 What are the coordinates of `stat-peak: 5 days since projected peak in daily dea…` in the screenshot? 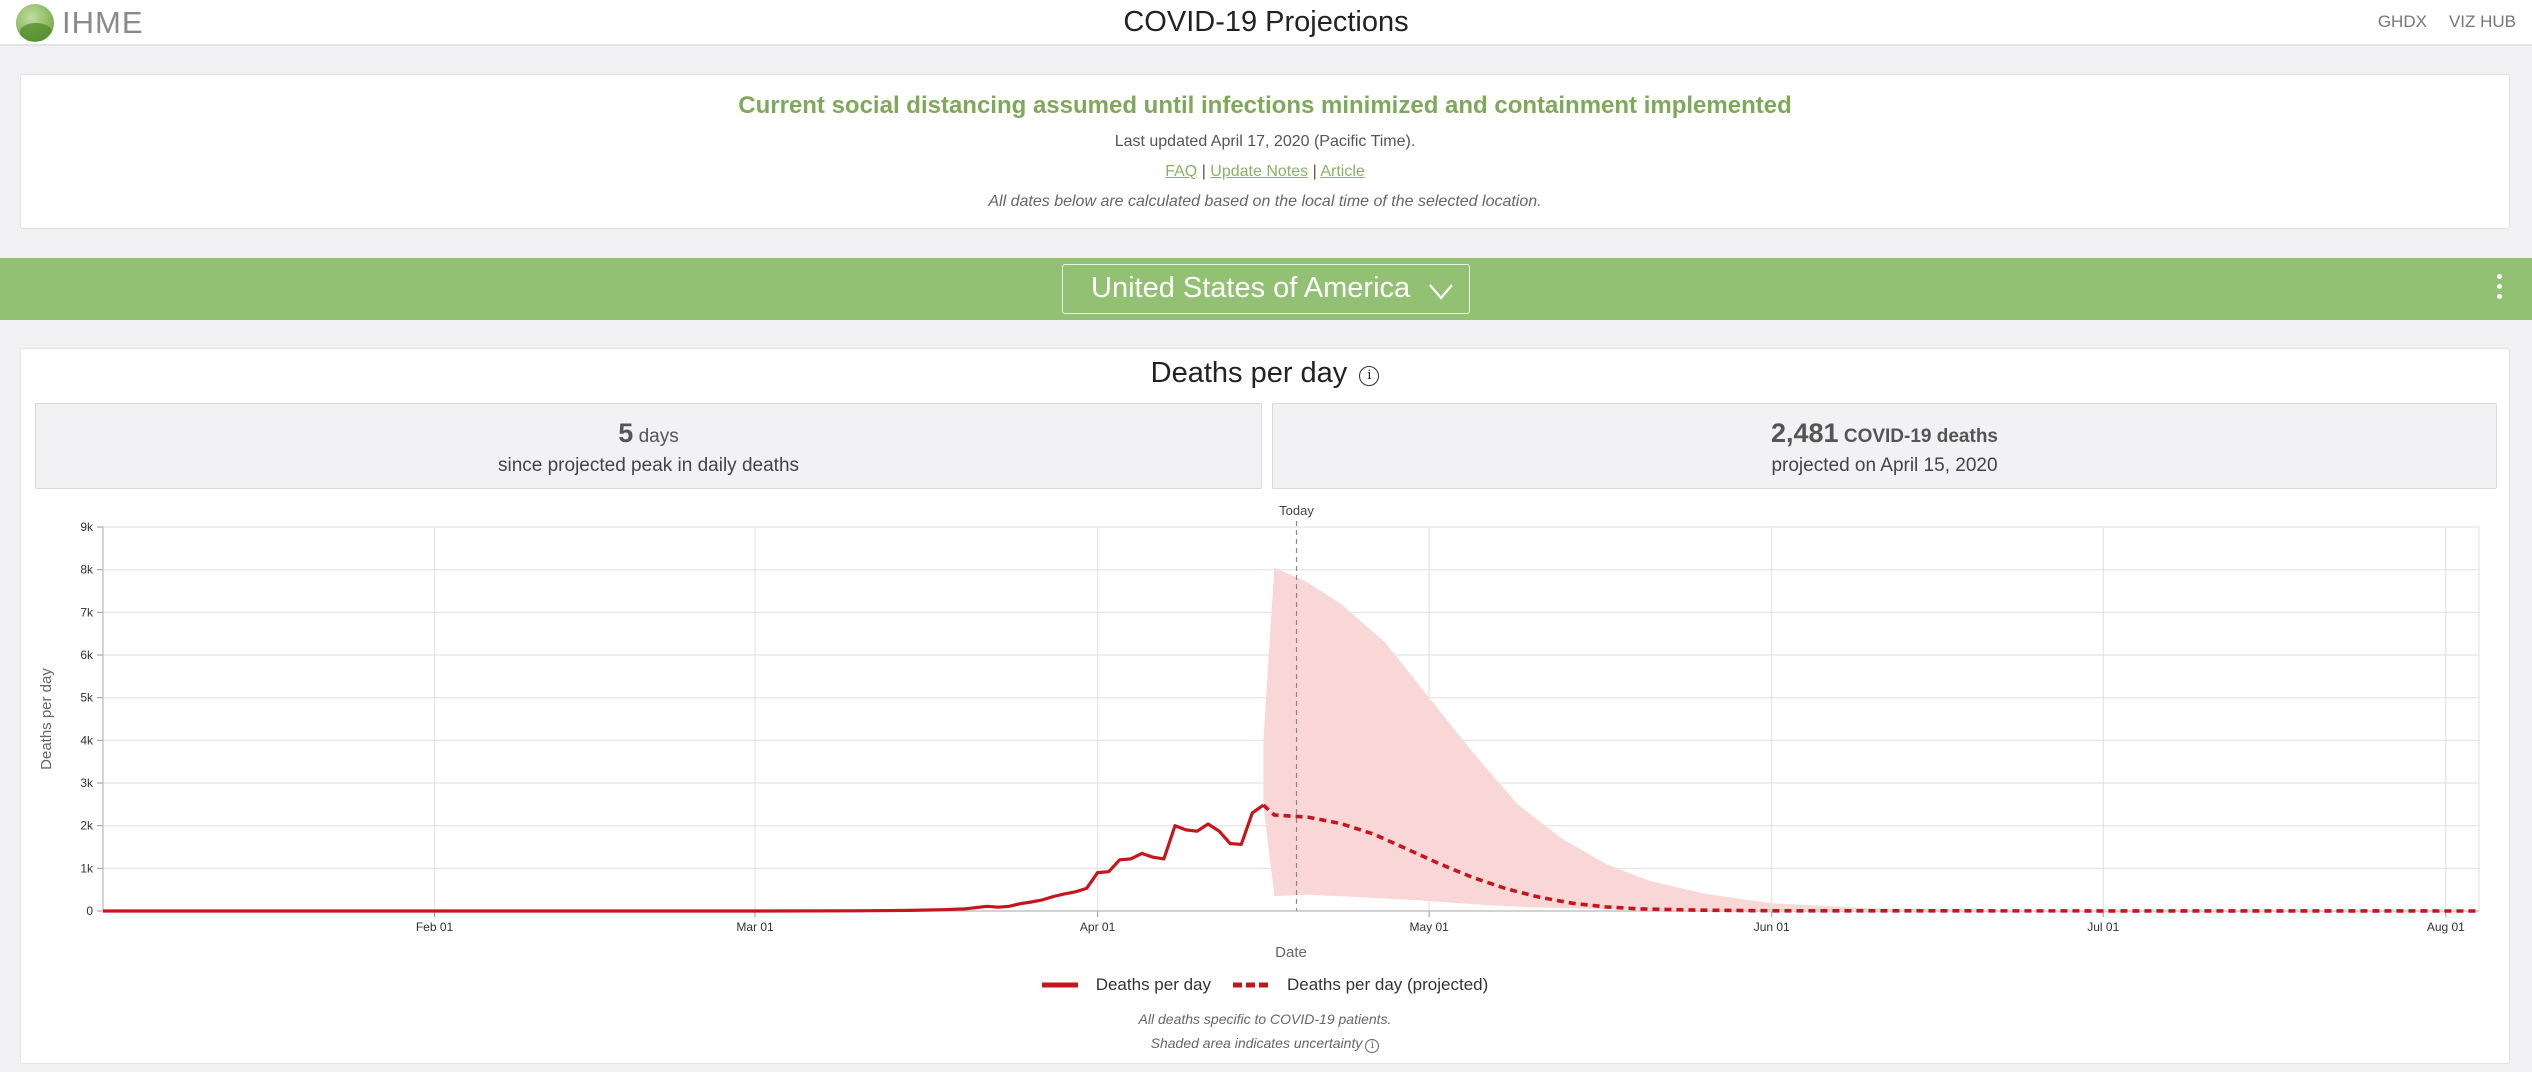 It's located at (648, 446).